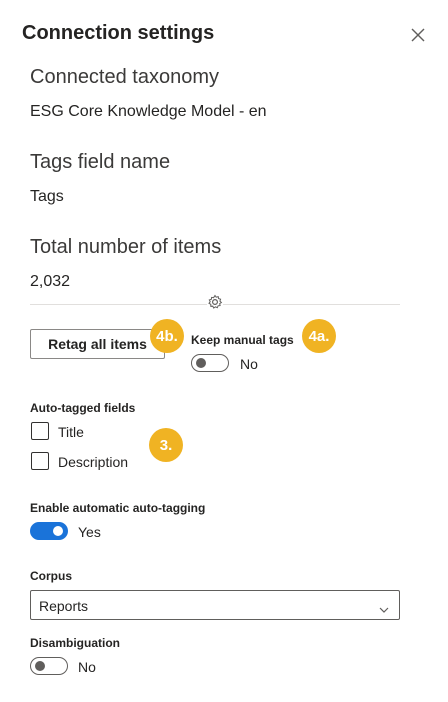 The image size is (448, 702). What do you see at coordinates (319, 336) in the screenshot?
I see `step-badge-4a: 4a.` at bounding box center [319, 336].